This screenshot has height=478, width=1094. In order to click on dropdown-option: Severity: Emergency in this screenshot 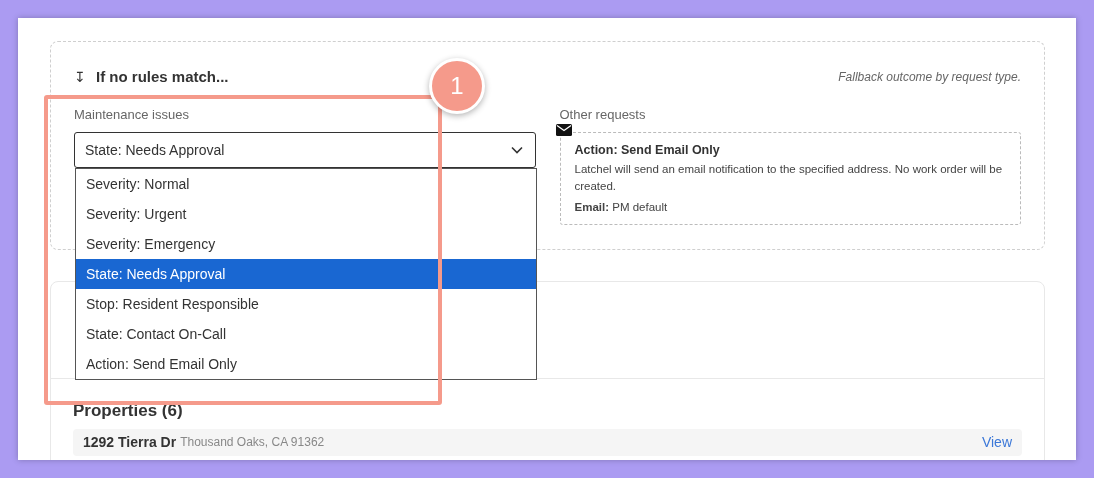, I will do `click(306, 243)`.